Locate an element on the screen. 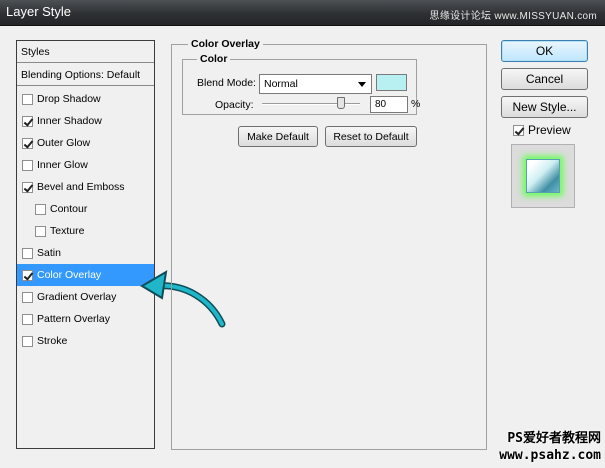  style-stroke: Stroke is located at coordinates (85, 341).